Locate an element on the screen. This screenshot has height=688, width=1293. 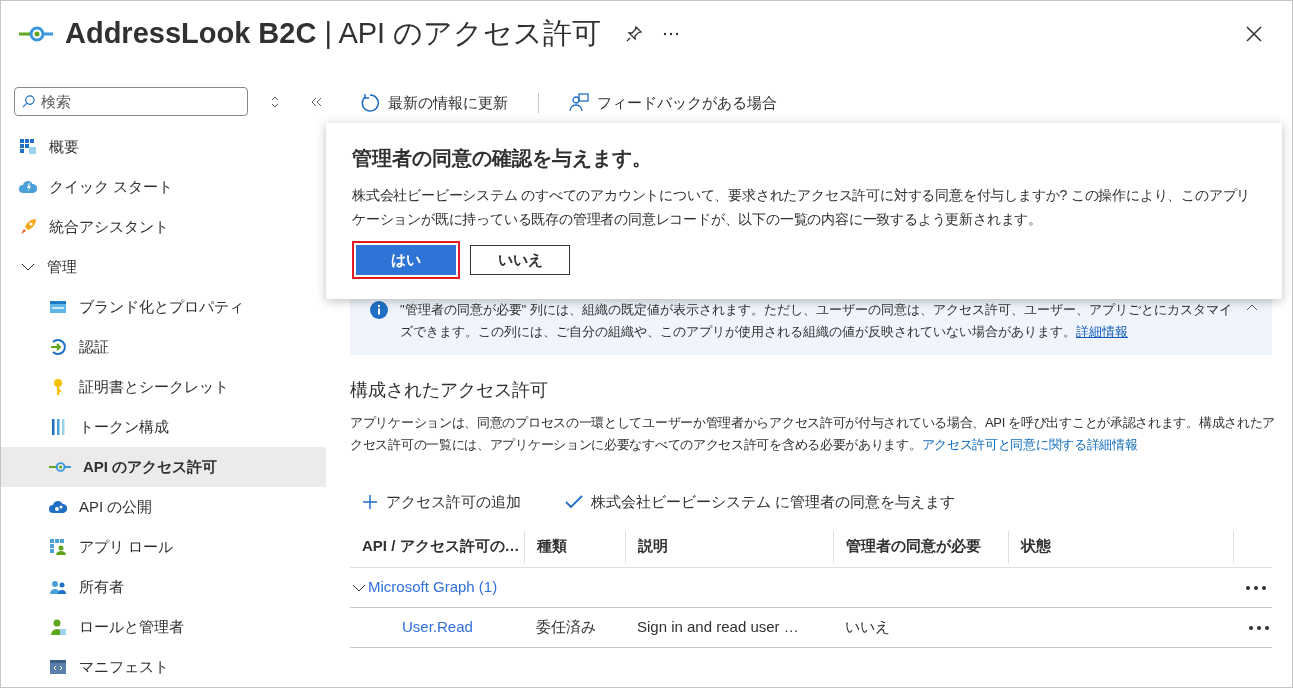
nav-group: 管理 is located at coordinates (163, 267).